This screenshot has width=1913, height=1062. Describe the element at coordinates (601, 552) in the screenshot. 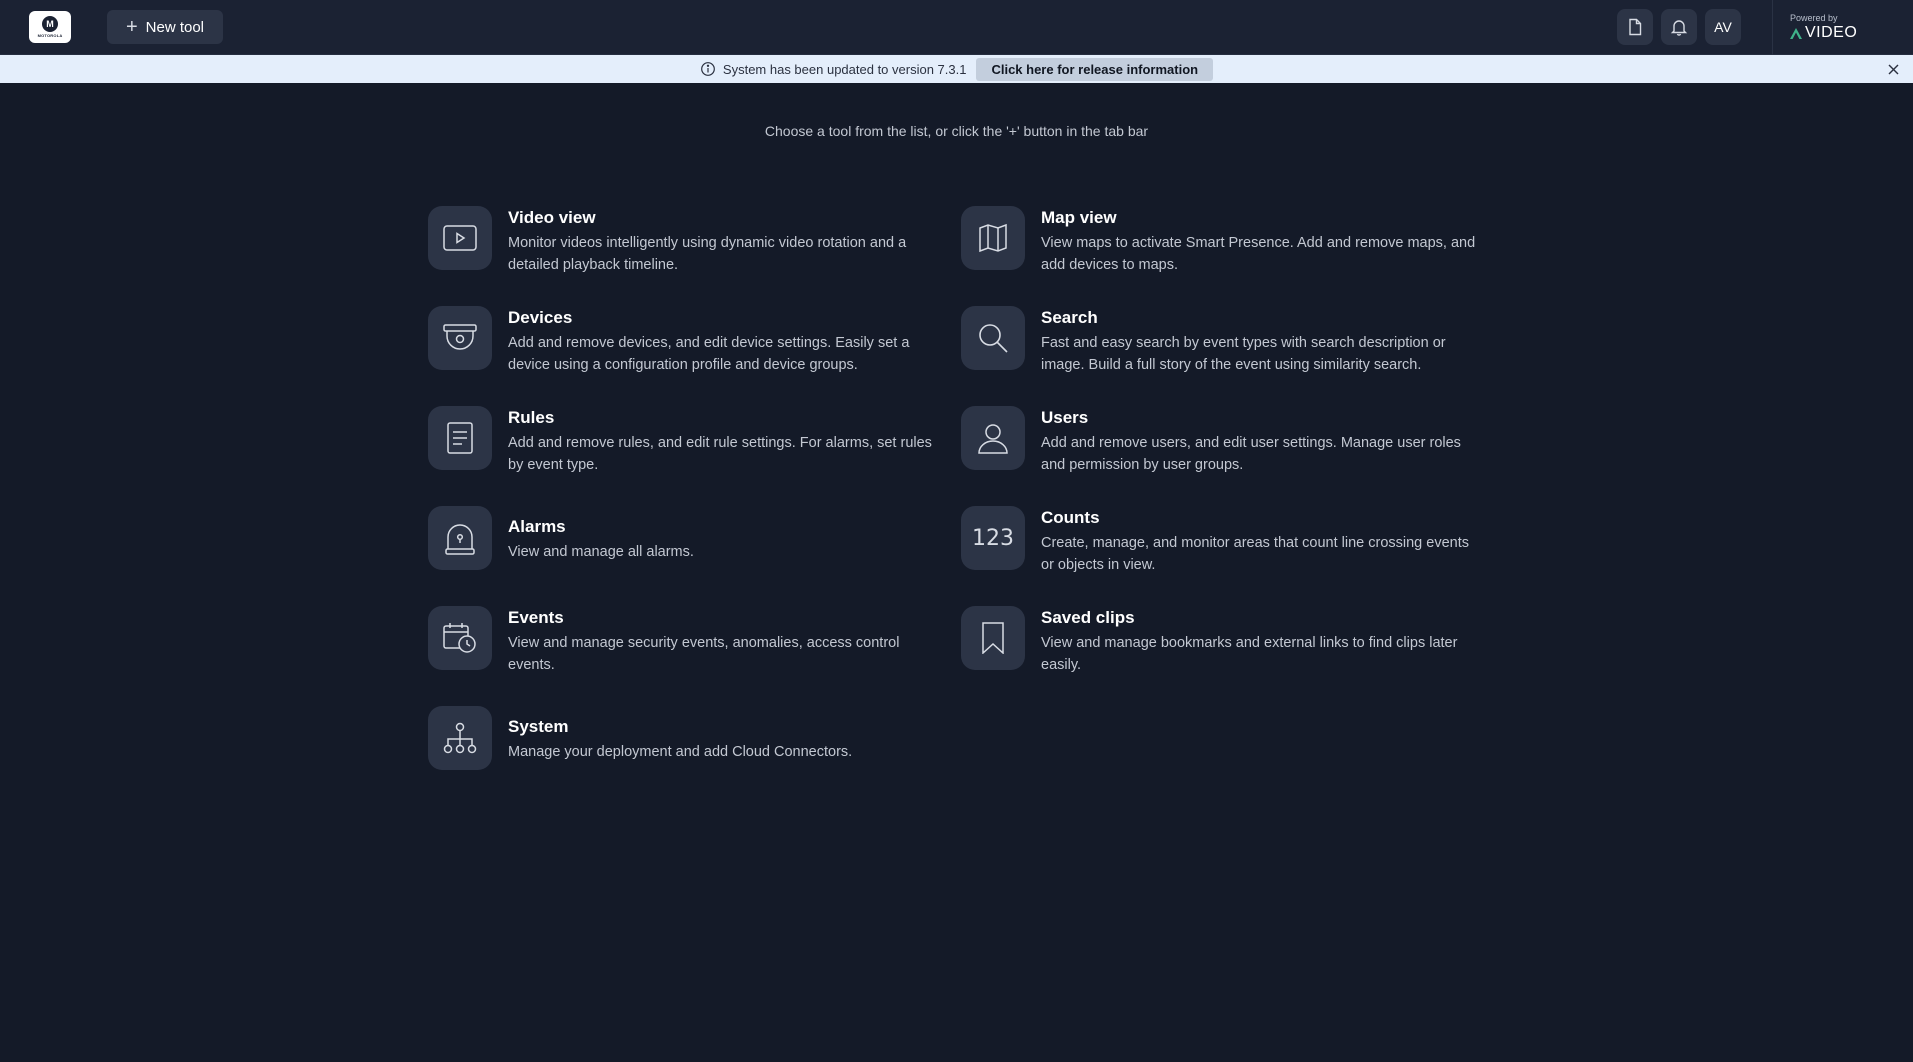

I see `tool-description: View and manage all alarms.` at that location.